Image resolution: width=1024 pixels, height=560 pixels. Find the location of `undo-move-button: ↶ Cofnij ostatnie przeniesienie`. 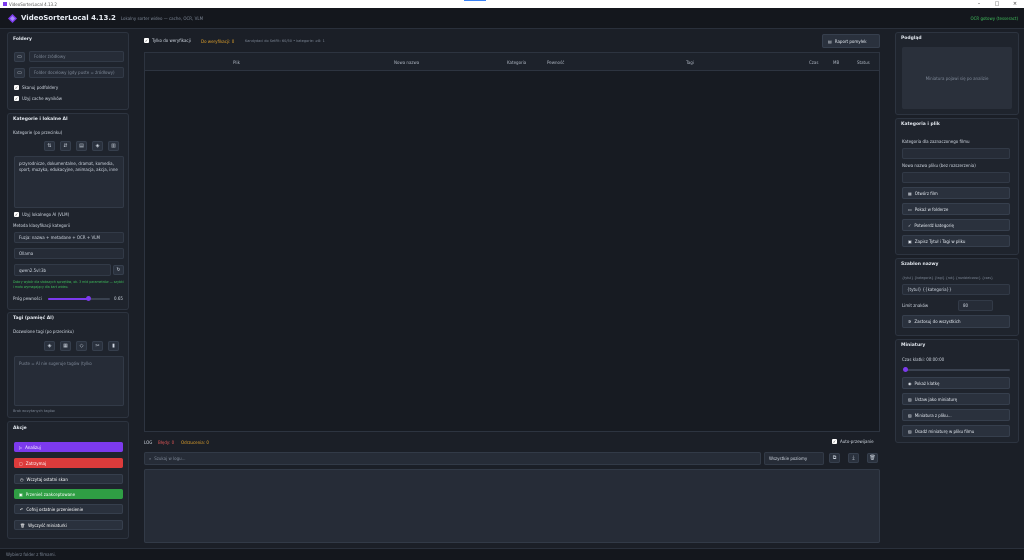

undo-move-button: ↶ Cofnij ostatnie przeniesienie is located at coordinates (68, 509).